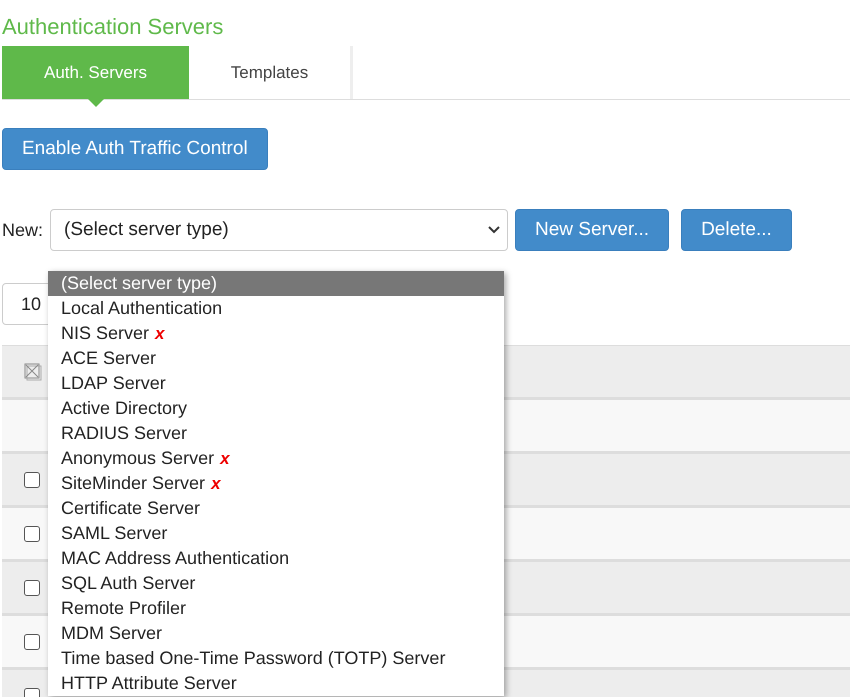 The image size is (850, 697). What do you see at coordinates (23, 230) in the screenshot?
I see `new-label: New:` at bounding box center [23, 230].